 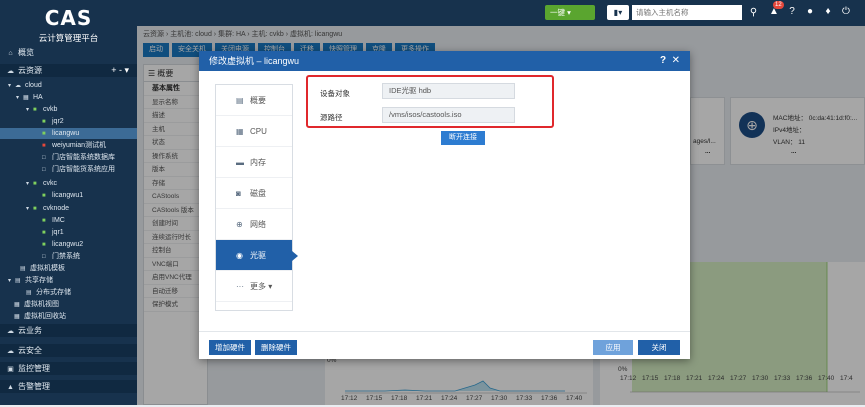 I want to click on memory-icon: ▬, so click(x=240, y=162).